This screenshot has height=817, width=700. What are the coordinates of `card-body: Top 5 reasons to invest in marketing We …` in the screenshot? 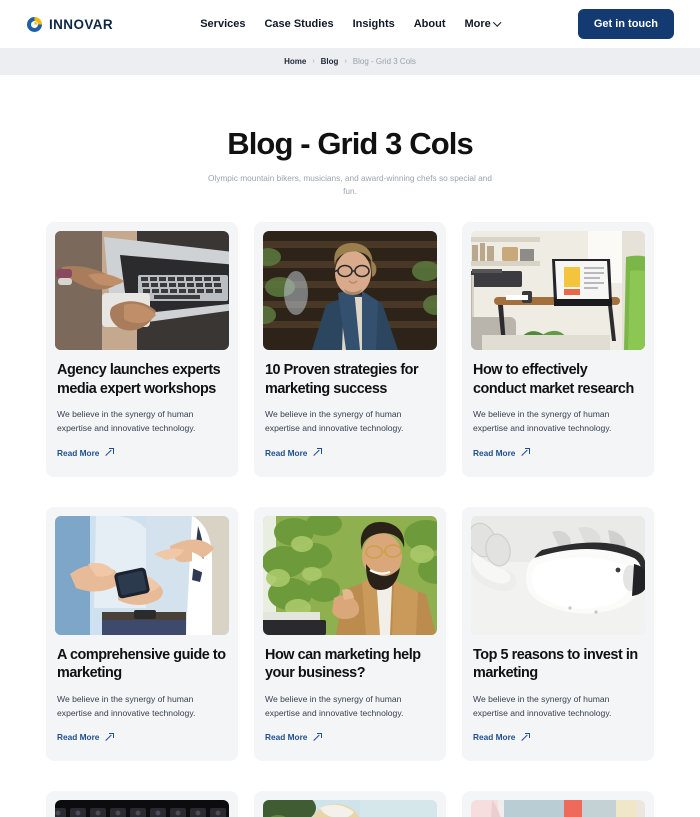 It's located at (558, 698).